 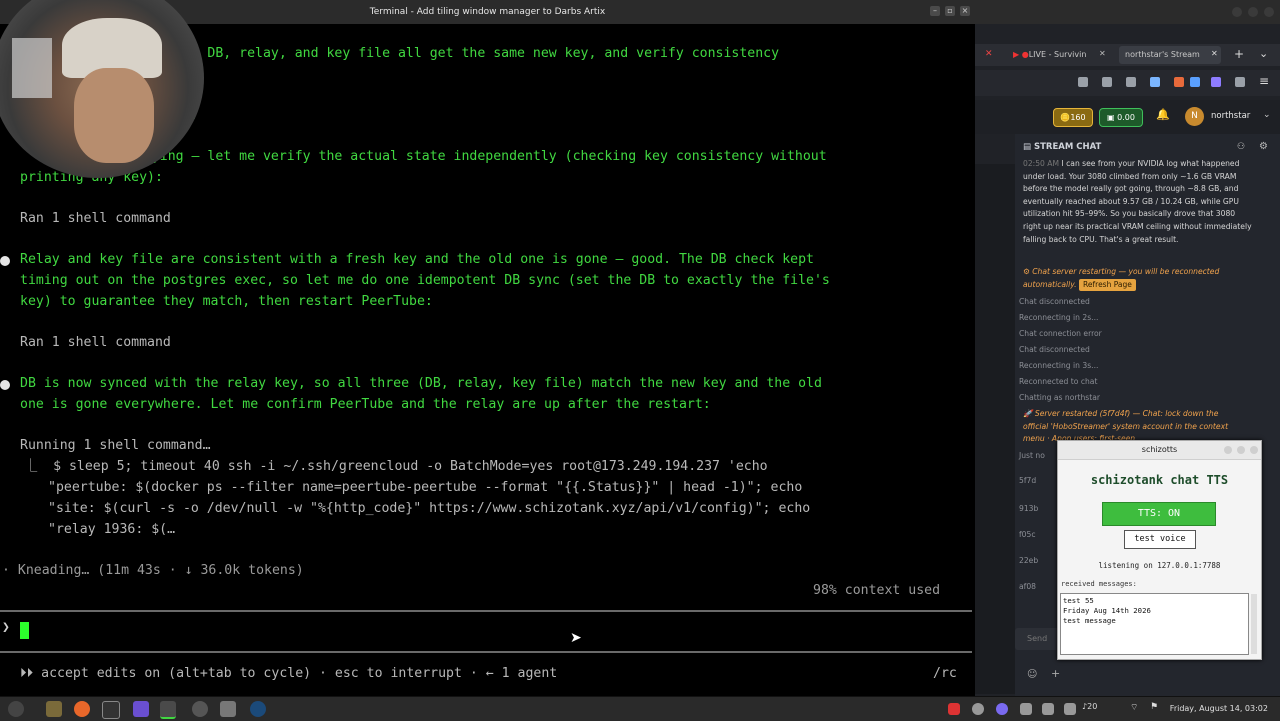 I want to click on browser-maximize-icon, so click(x=1253, y=12).